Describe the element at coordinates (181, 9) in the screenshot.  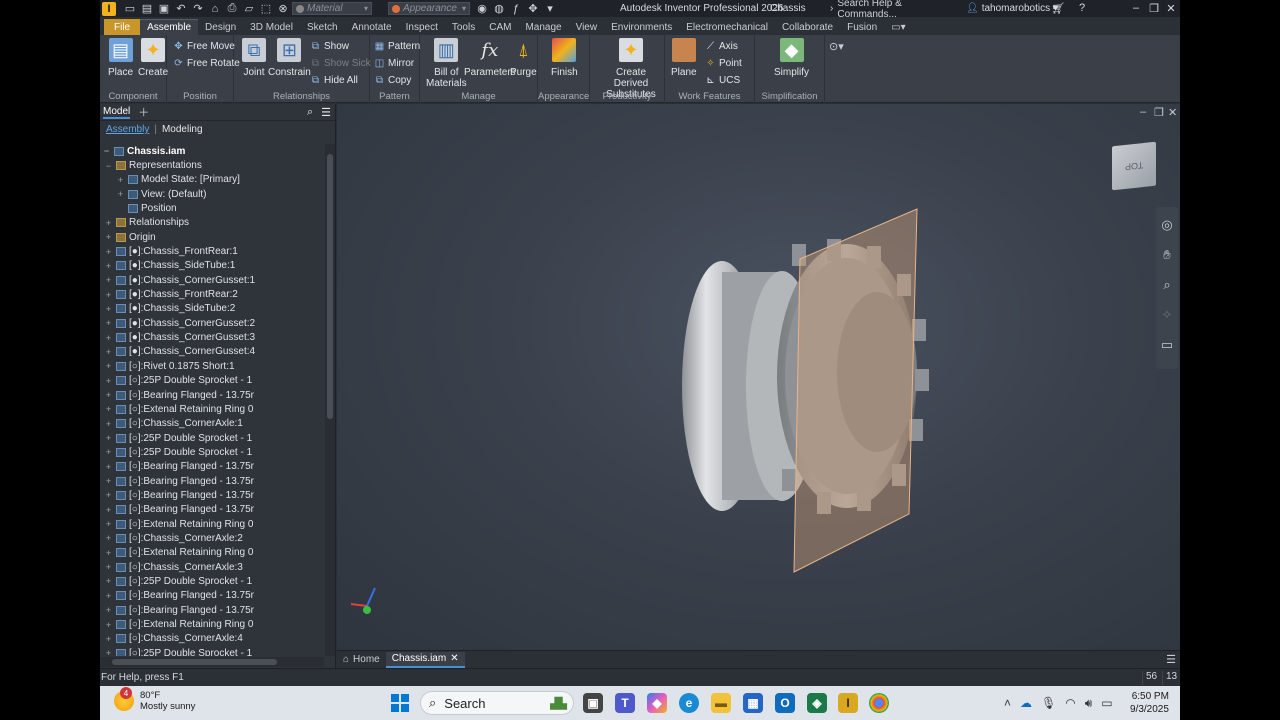
I see `undo-icon: ↶` at that location.